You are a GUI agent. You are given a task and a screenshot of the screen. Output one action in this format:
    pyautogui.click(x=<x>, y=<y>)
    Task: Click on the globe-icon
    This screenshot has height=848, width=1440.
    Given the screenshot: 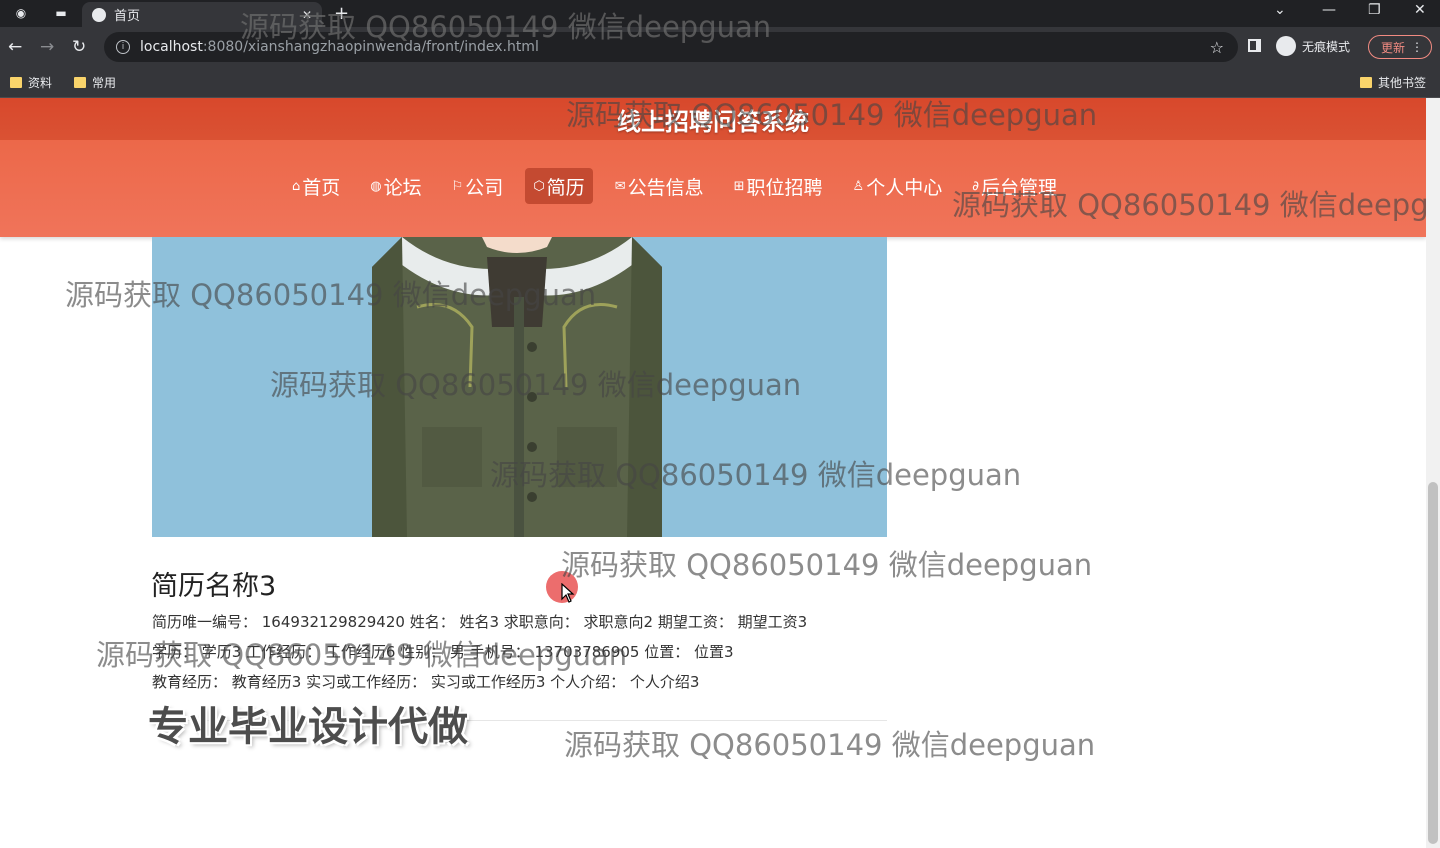 What is the action you would take?
    pyautogui.click(x=99, y=14)
    